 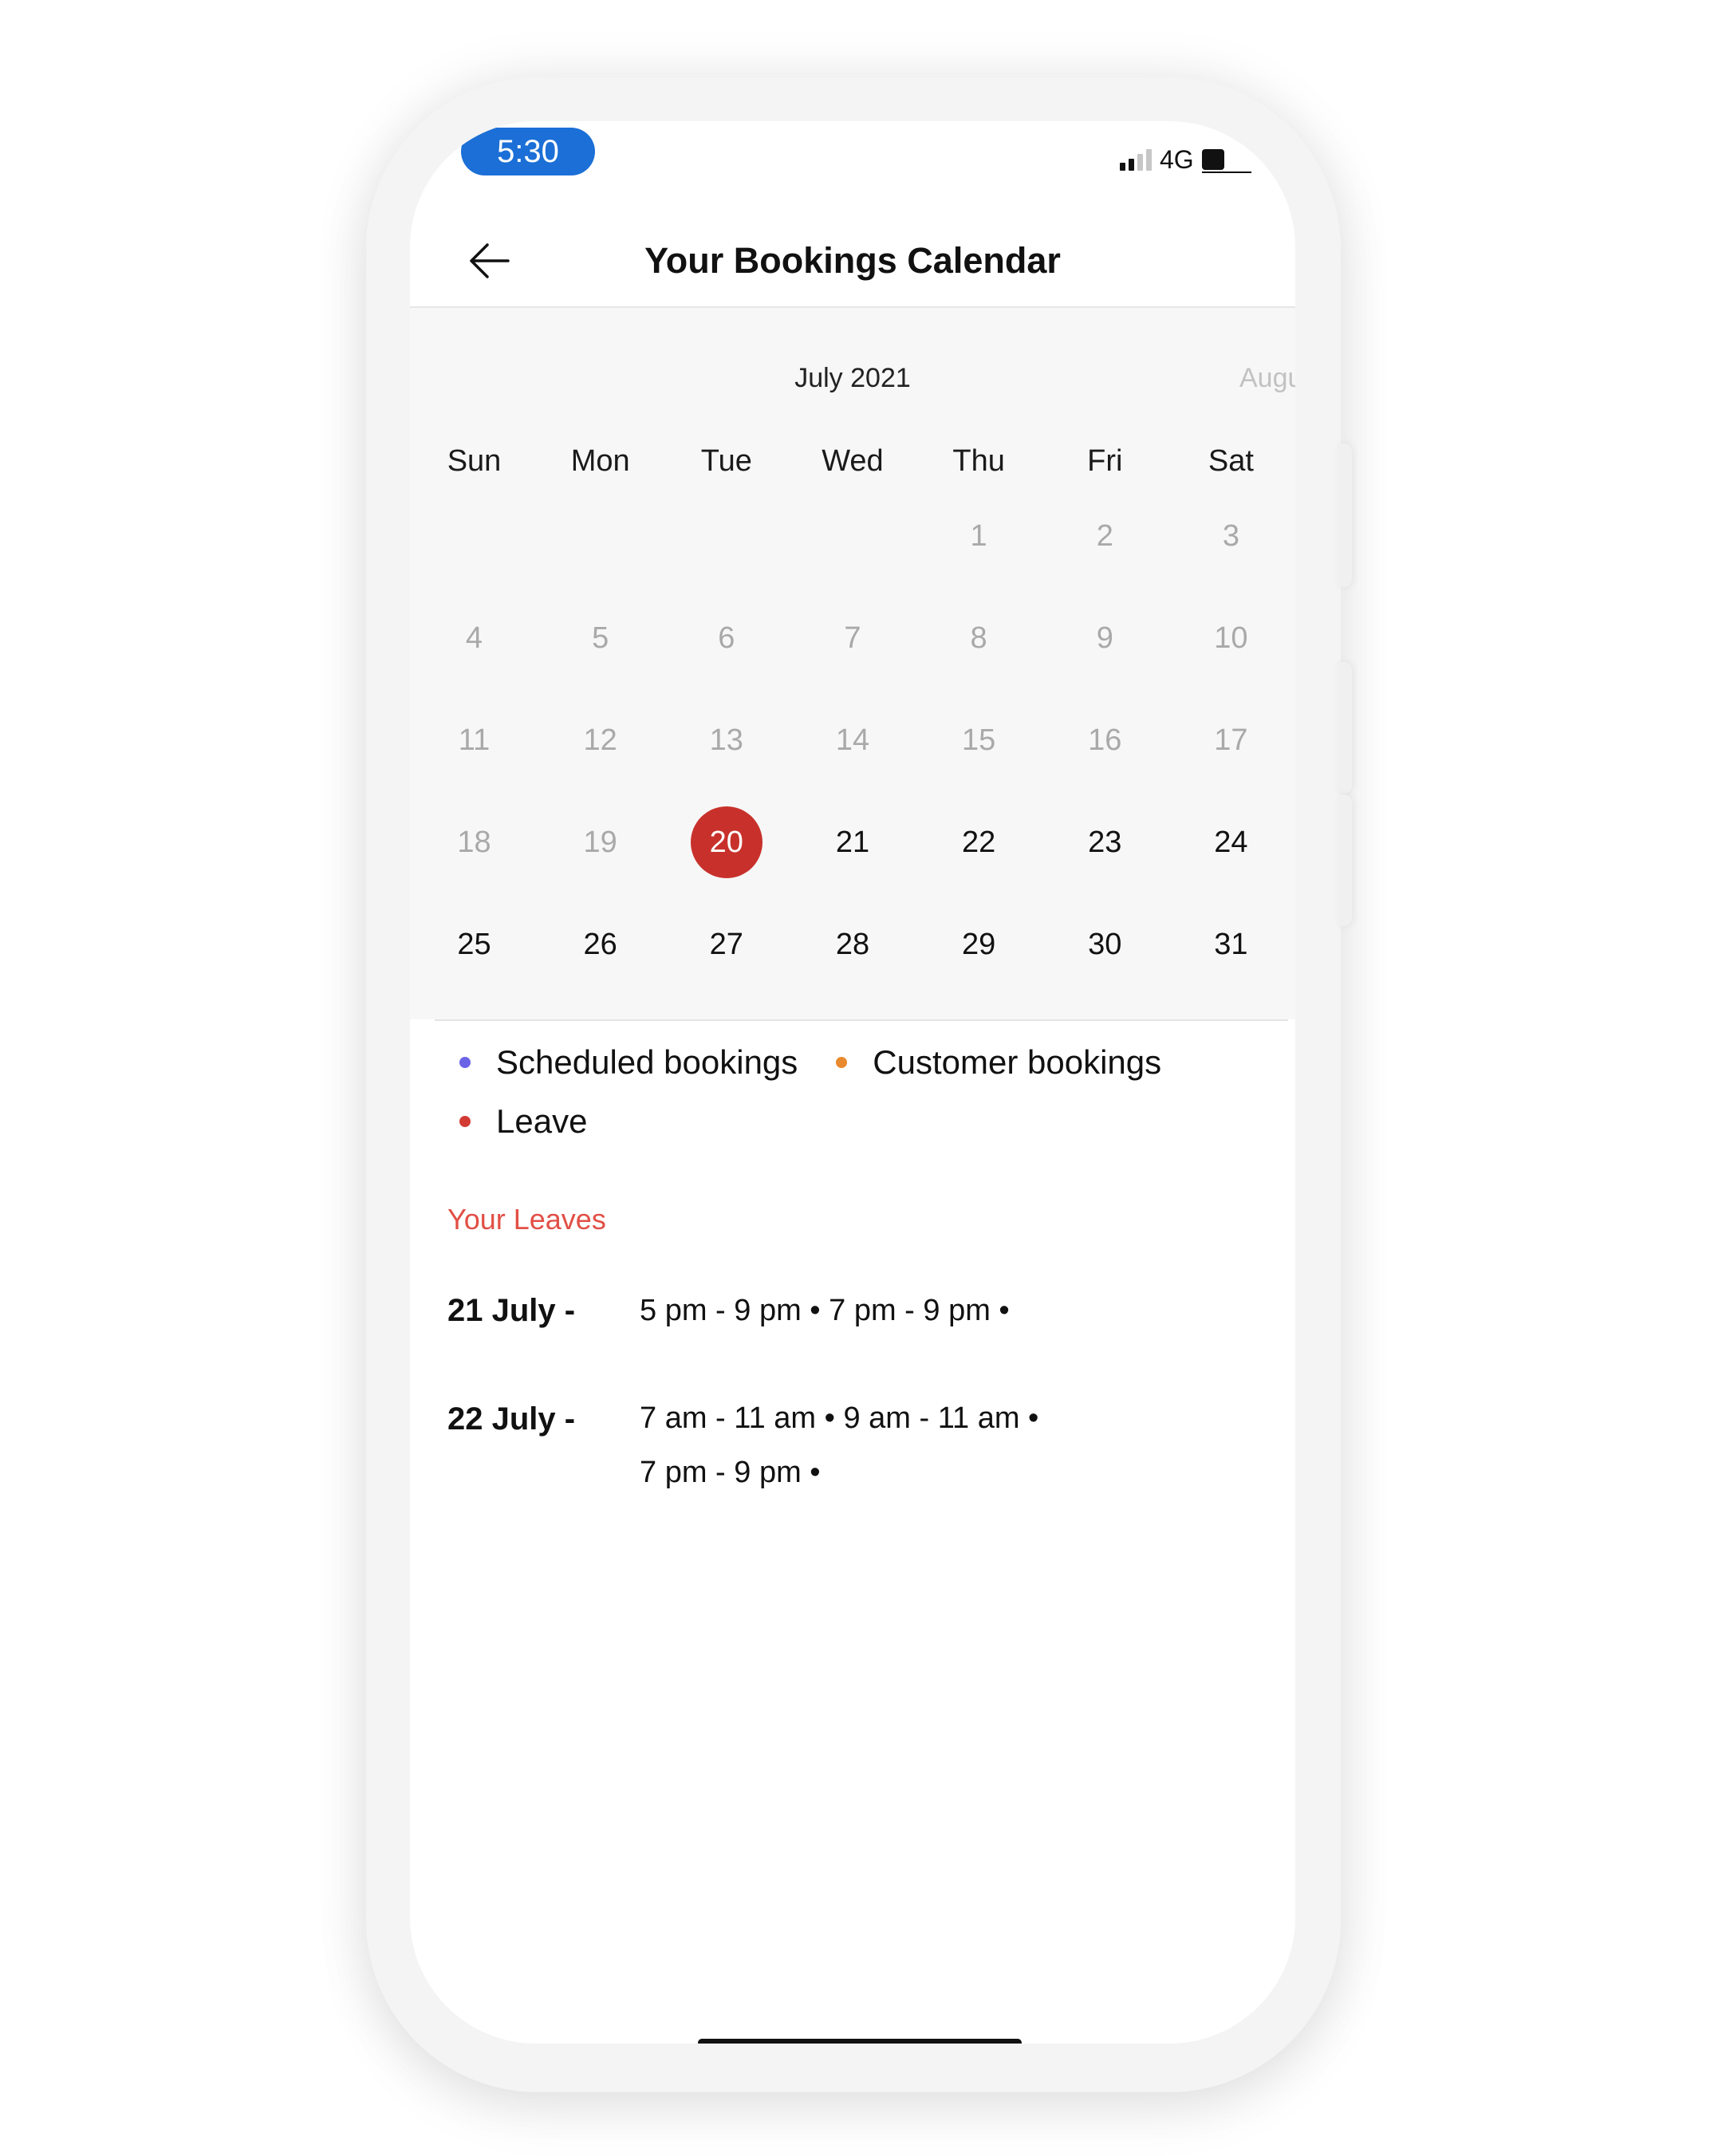 I want to click on legend-scheduled-label: Scheduled bookings, so click(x=647, y=1062).